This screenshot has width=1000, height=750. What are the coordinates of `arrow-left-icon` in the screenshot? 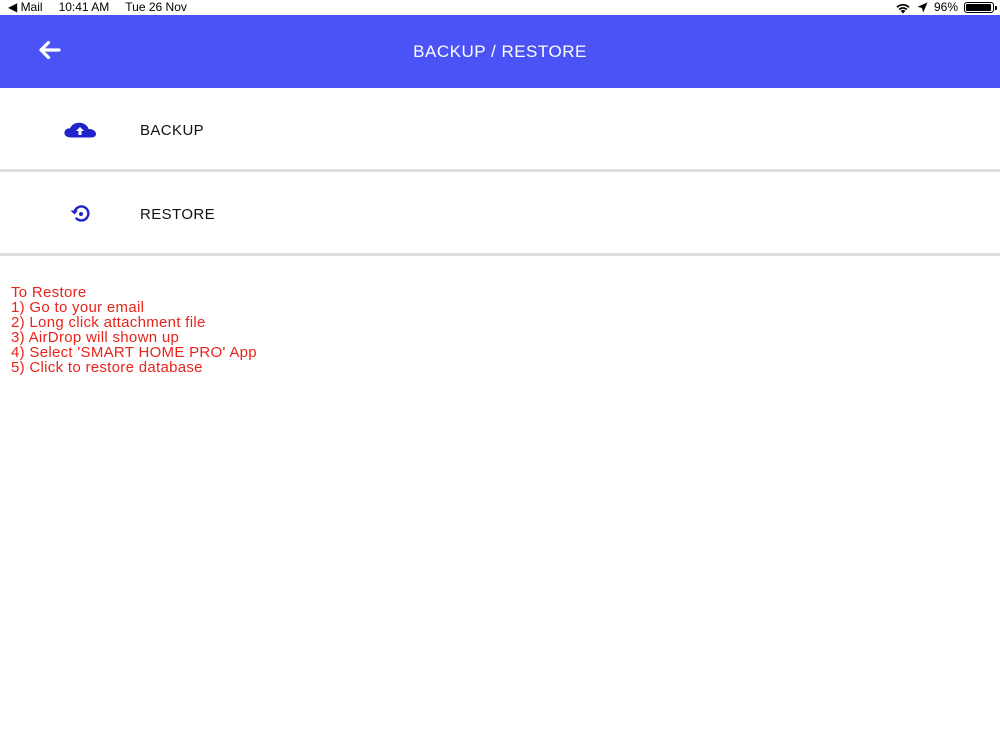 It's located at (50, 52).